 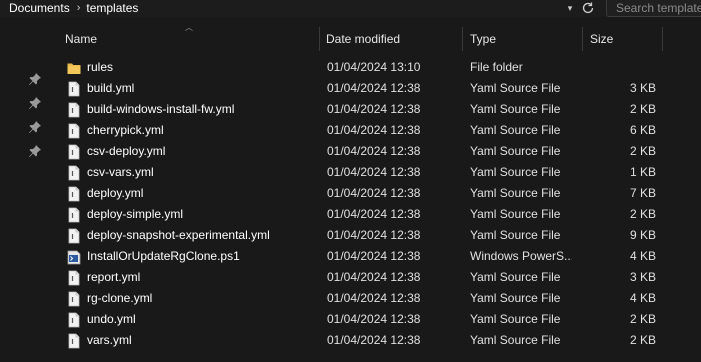 What do you see at coordinates (642, 235) in the screenshot?
I see `file-size: 9 KB` at bounding box center [642, 235].